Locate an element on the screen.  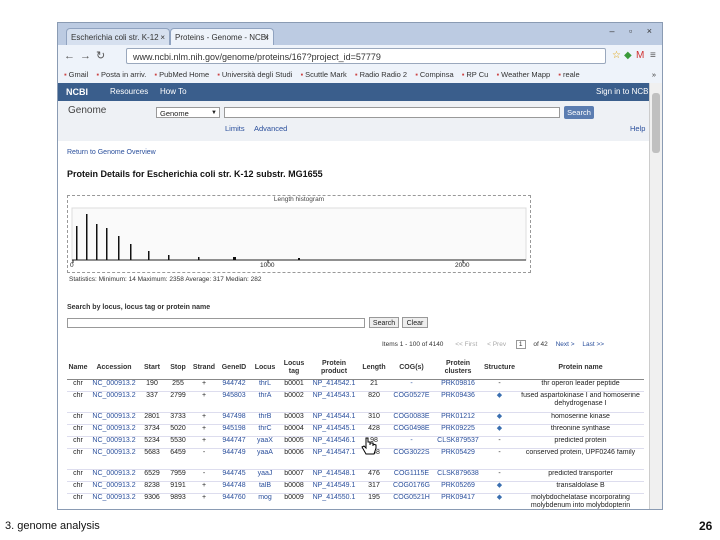
table-cell: NP_414547.1 is located at coordinates (334, 459).